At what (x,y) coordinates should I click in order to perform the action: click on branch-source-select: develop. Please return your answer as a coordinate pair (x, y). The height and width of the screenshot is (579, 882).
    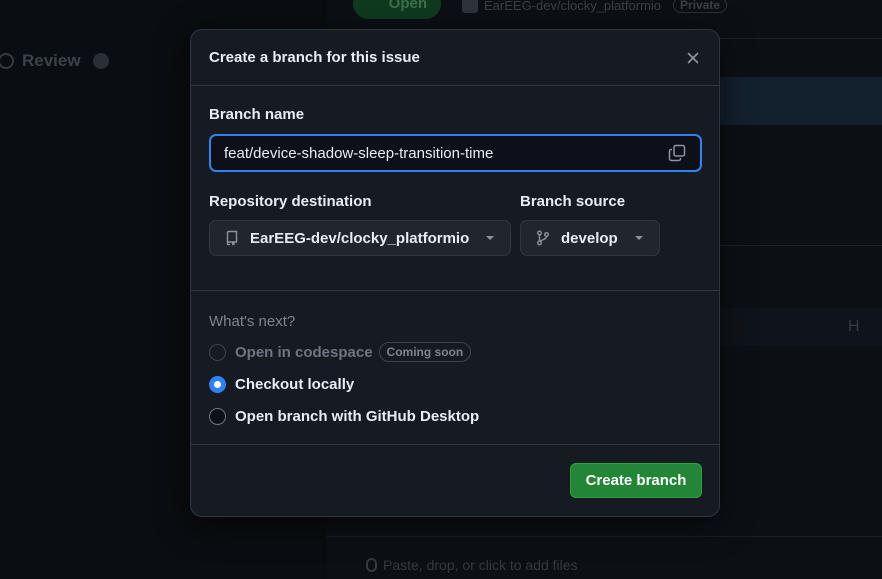
    Looking at the image, I should click on (590, 238).